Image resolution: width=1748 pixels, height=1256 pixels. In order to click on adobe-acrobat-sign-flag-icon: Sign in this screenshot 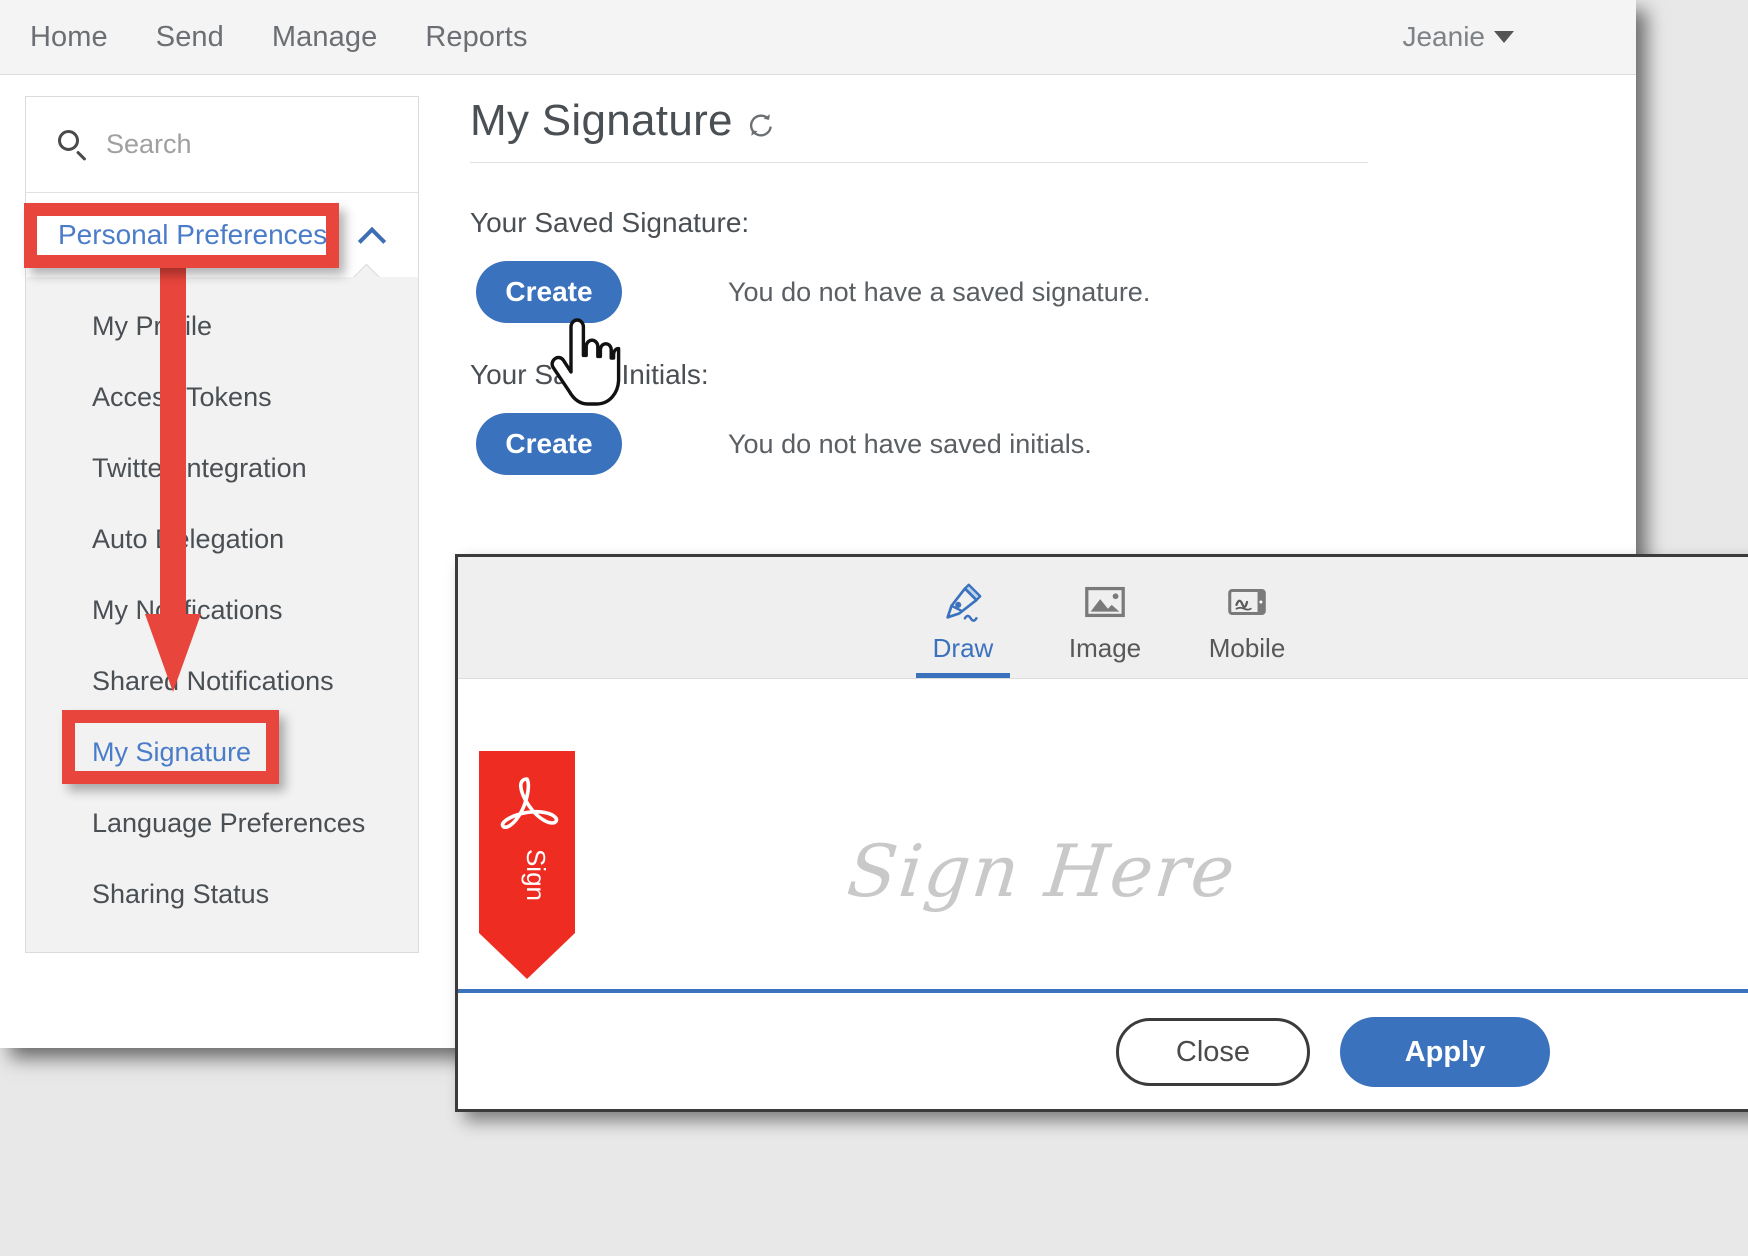, I will do `click(527, 865)`.